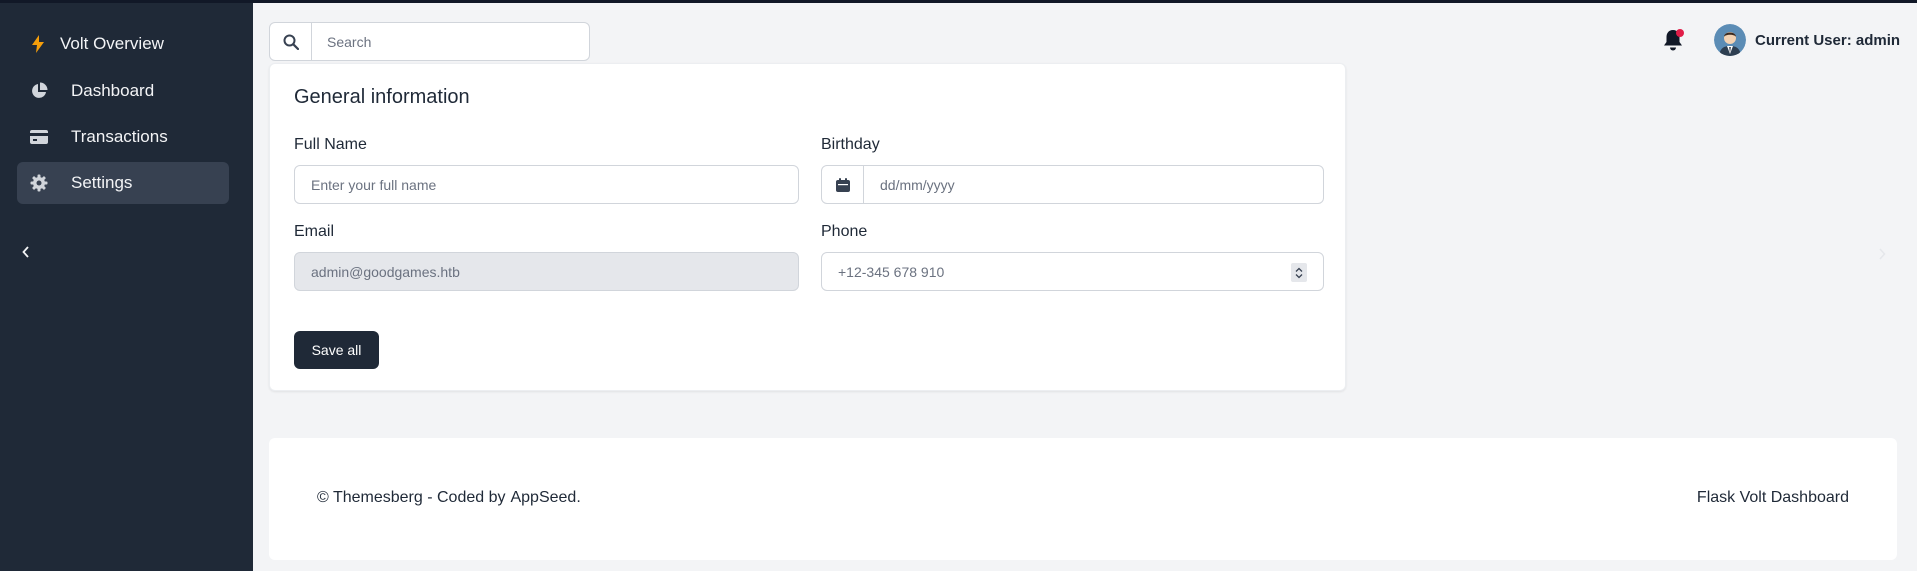 The height and width of the screenshot is (571, 1917). I want to click on sidebar-brand: Volt Overview, so click(97, 44).